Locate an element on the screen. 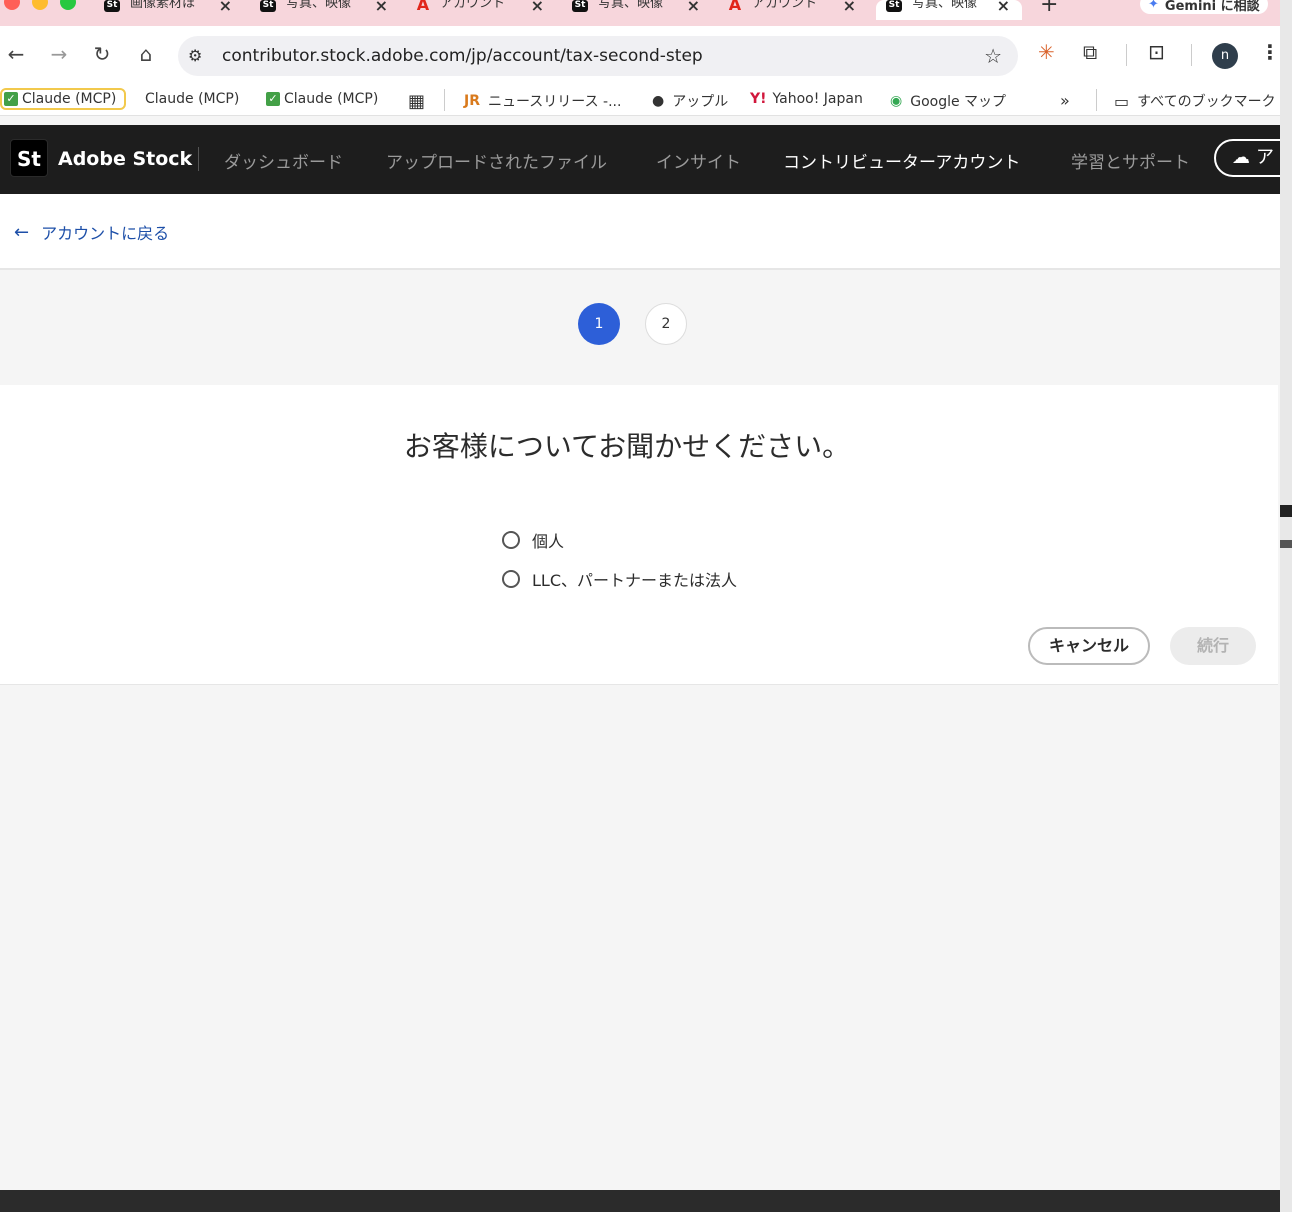  profile-avatar: n is located at coordinates (1225, 56).